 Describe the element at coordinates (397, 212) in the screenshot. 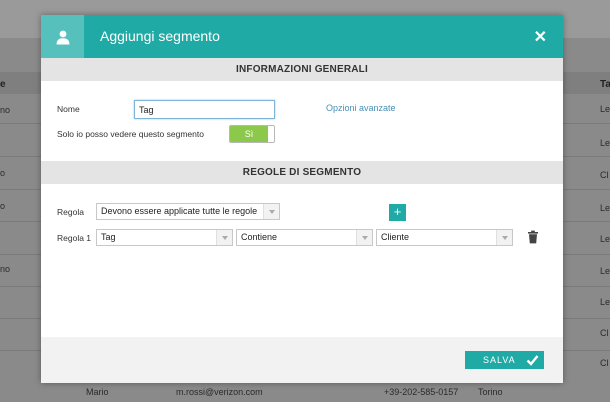

I see `add-rule-button: +` at that location.